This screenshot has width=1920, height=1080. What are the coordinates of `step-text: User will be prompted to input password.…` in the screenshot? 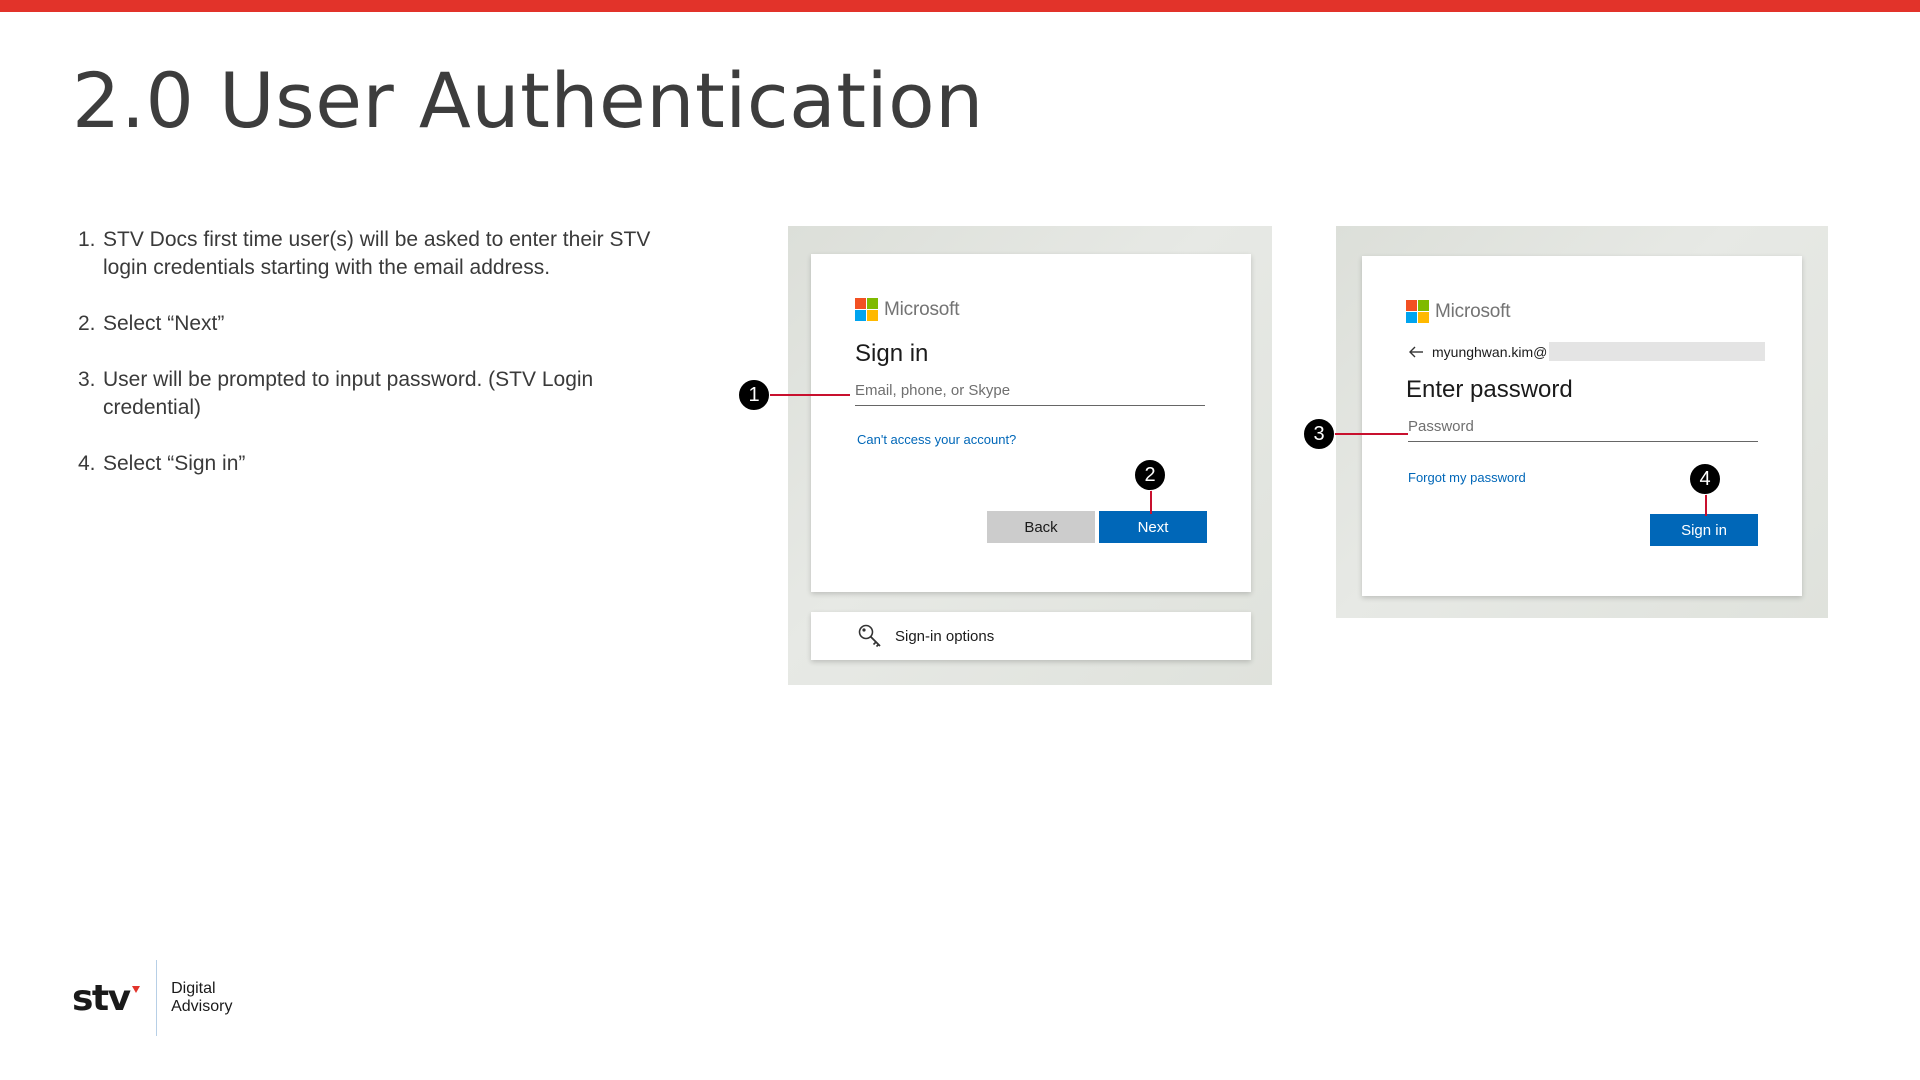 It's located at (348, 393).